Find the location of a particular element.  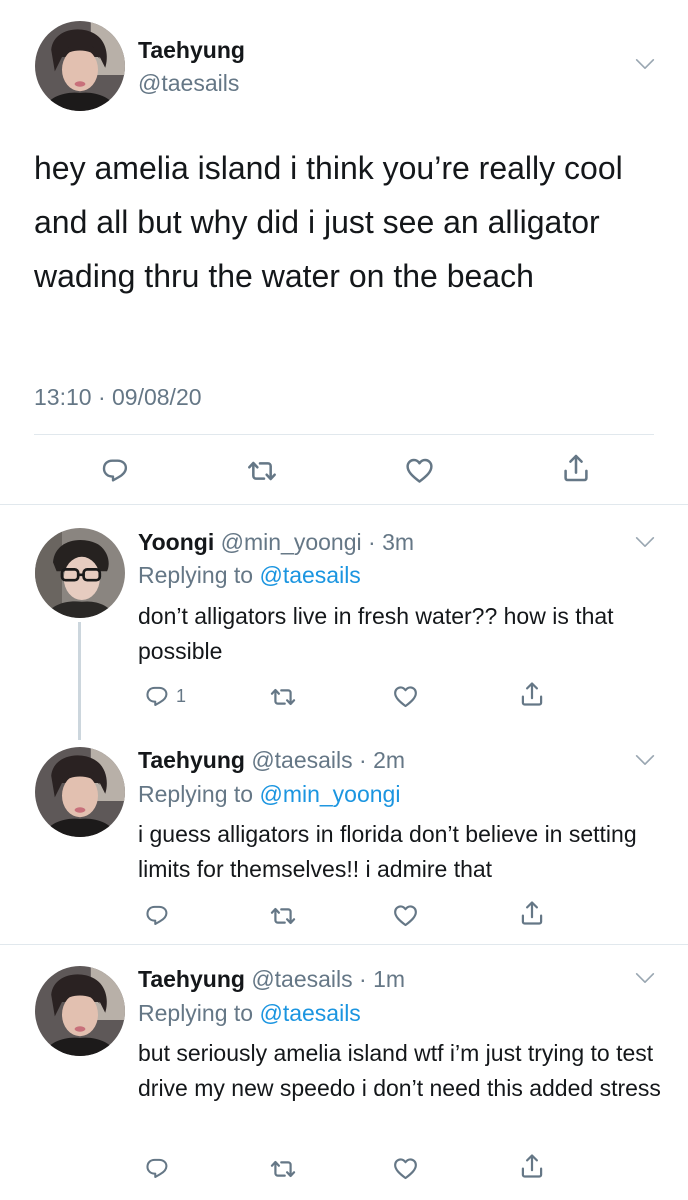

reply-header: Taehyung @taesails · 2m is located at coordinates (271, 760).